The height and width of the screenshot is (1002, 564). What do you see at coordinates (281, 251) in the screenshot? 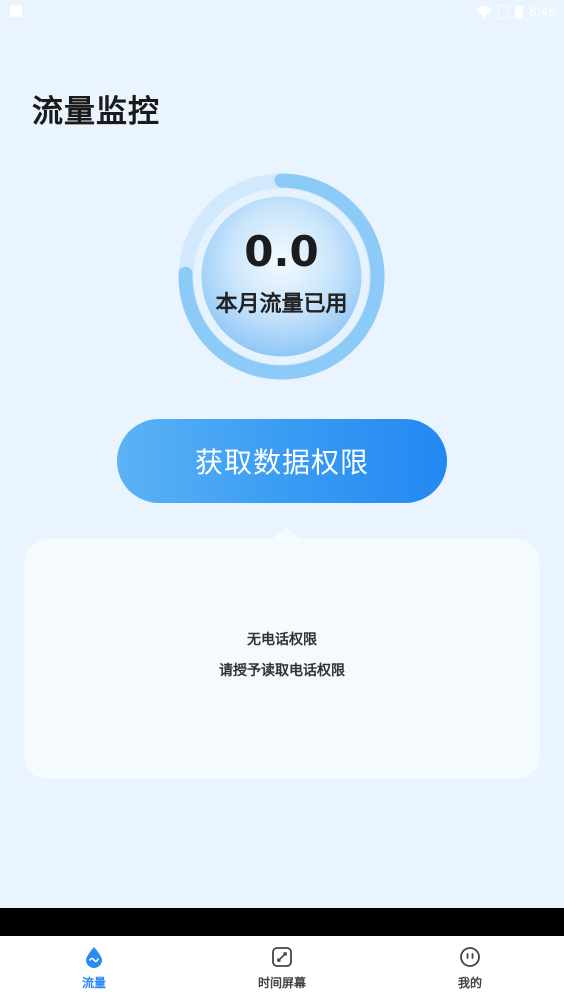
I see `gauge-value: 0.0` at bounding box center [281, 251].